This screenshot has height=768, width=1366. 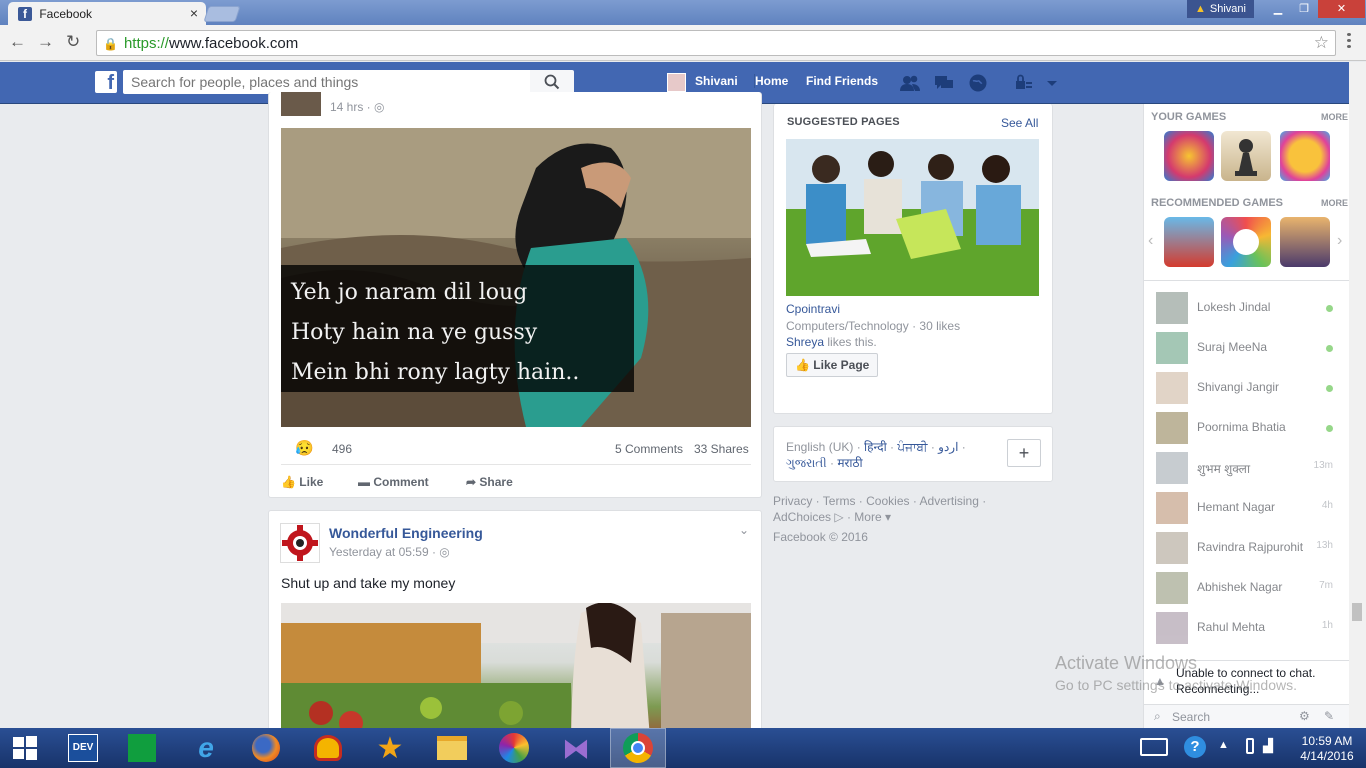 I want to click on contact-item: Rahul Mehta 1h, so click(x=1247, y=629).